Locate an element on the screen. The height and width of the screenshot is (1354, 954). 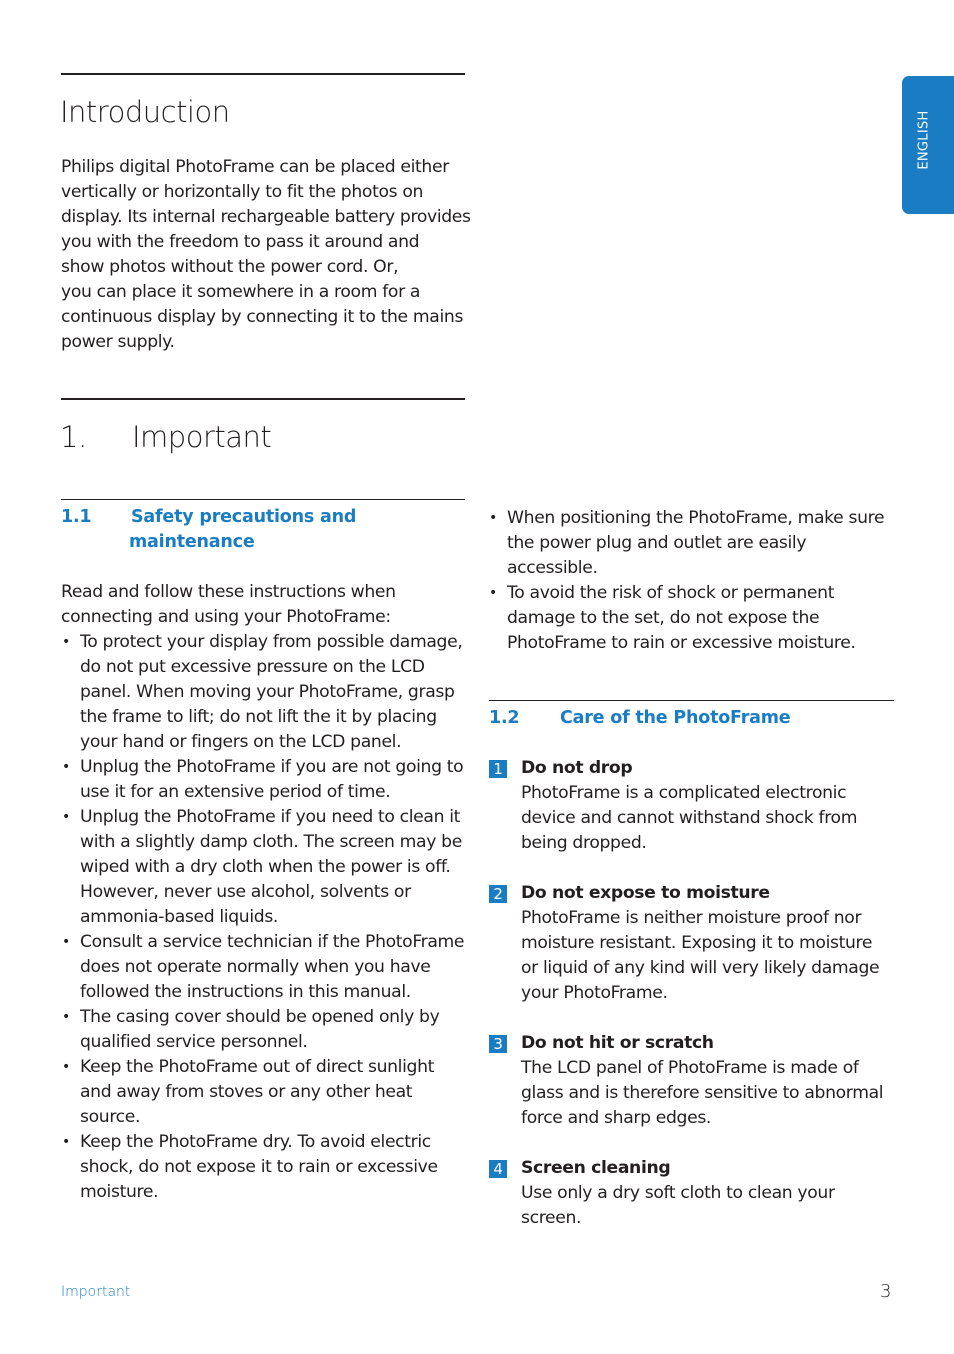
care-item-title: Do not drop is located at coordinates (577, 768).